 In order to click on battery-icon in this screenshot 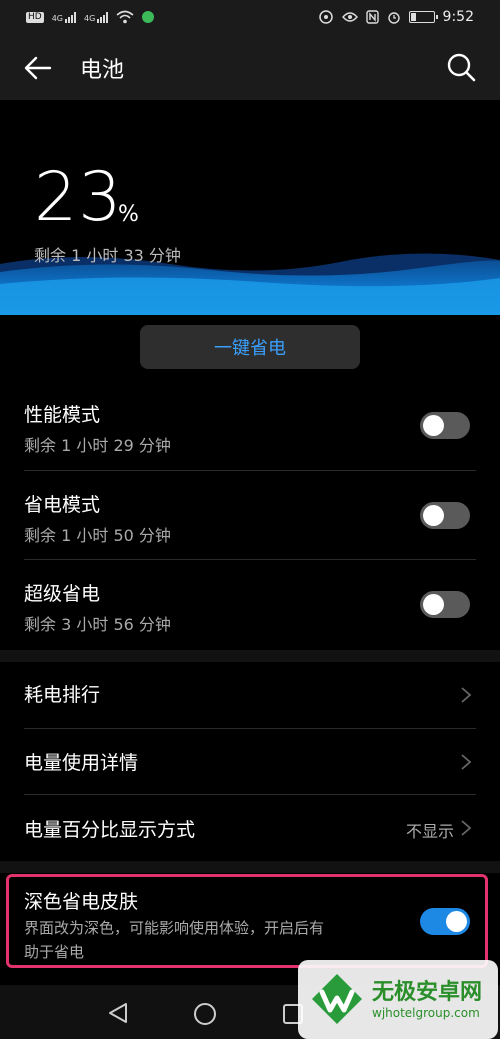, I will do `click(423, 17)`.